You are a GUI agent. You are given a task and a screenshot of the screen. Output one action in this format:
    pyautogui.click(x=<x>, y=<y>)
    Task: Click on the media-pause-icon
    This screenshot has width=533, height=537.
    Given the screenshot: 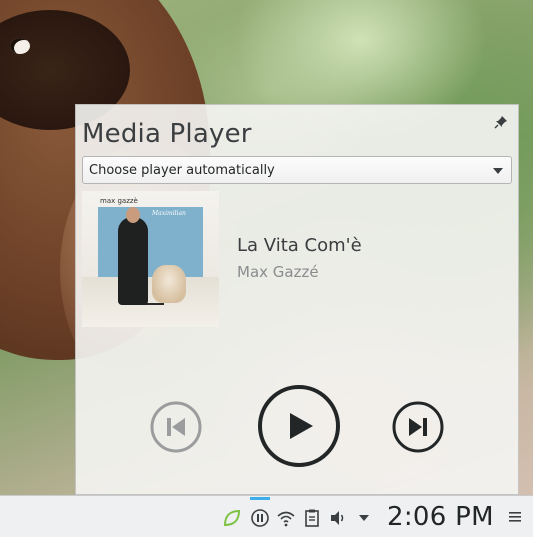 What is the action you would take?
    pyautogui.click(x=260, y=518)
    